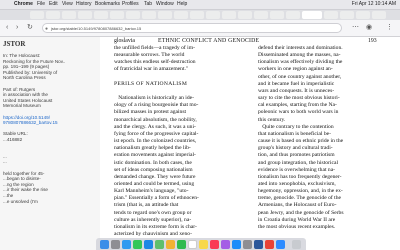  What do you see at coordinates (209, 41) in the screenshot?
I see `running-head-title: ETHNIC CONFLICT AND GENOCIDE` at bounding box center [209, 41].